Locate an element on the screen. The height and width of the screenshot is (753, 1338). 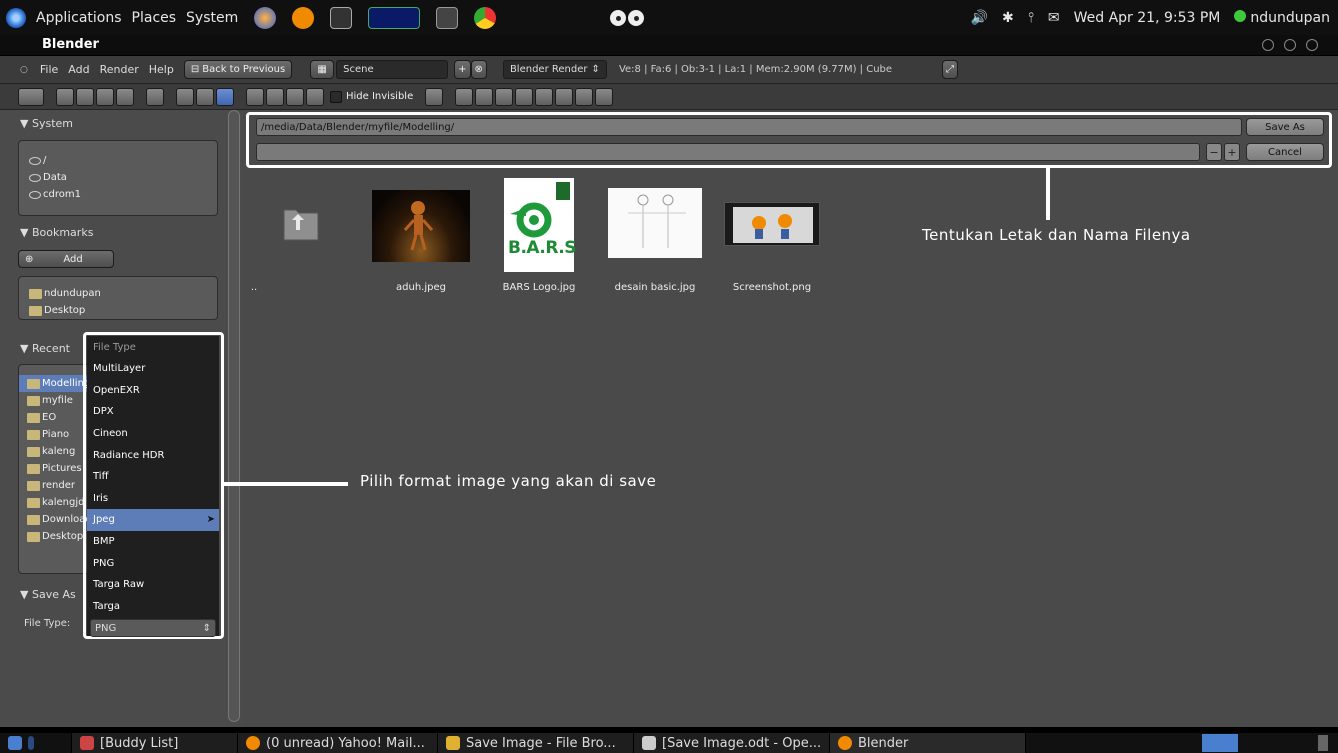
file-type-option: Targa is located at coordinates (153, 607).